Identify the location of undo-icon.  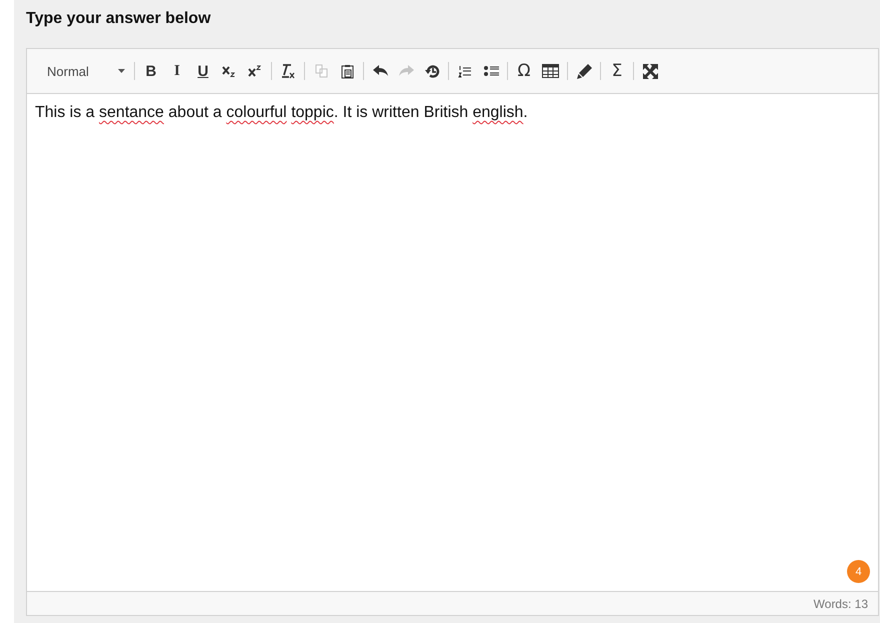
(380, 71).